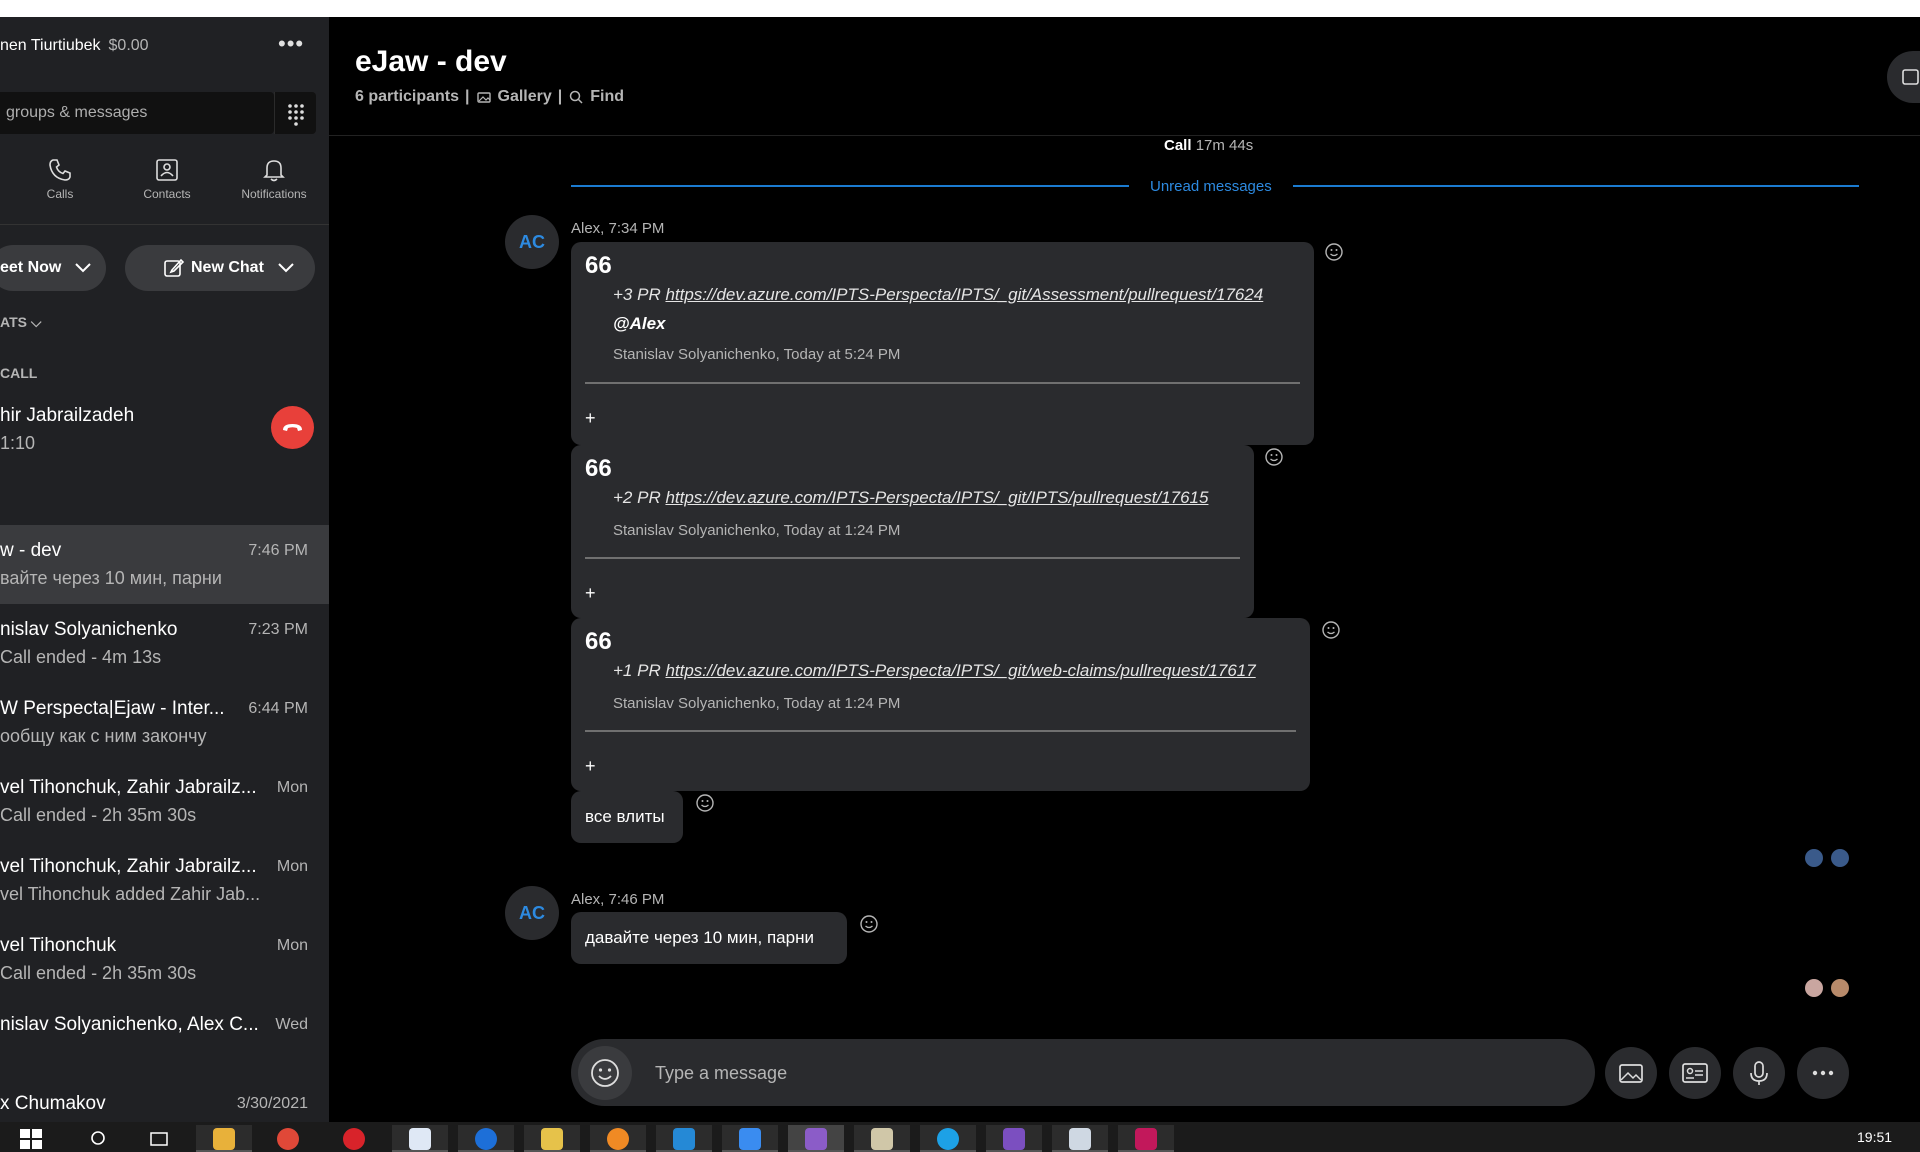 Image resolution: width=1920 pixels, height=1152 pixels. I want to click on unread-messages-label: Unread messages, so click(1211, 186).